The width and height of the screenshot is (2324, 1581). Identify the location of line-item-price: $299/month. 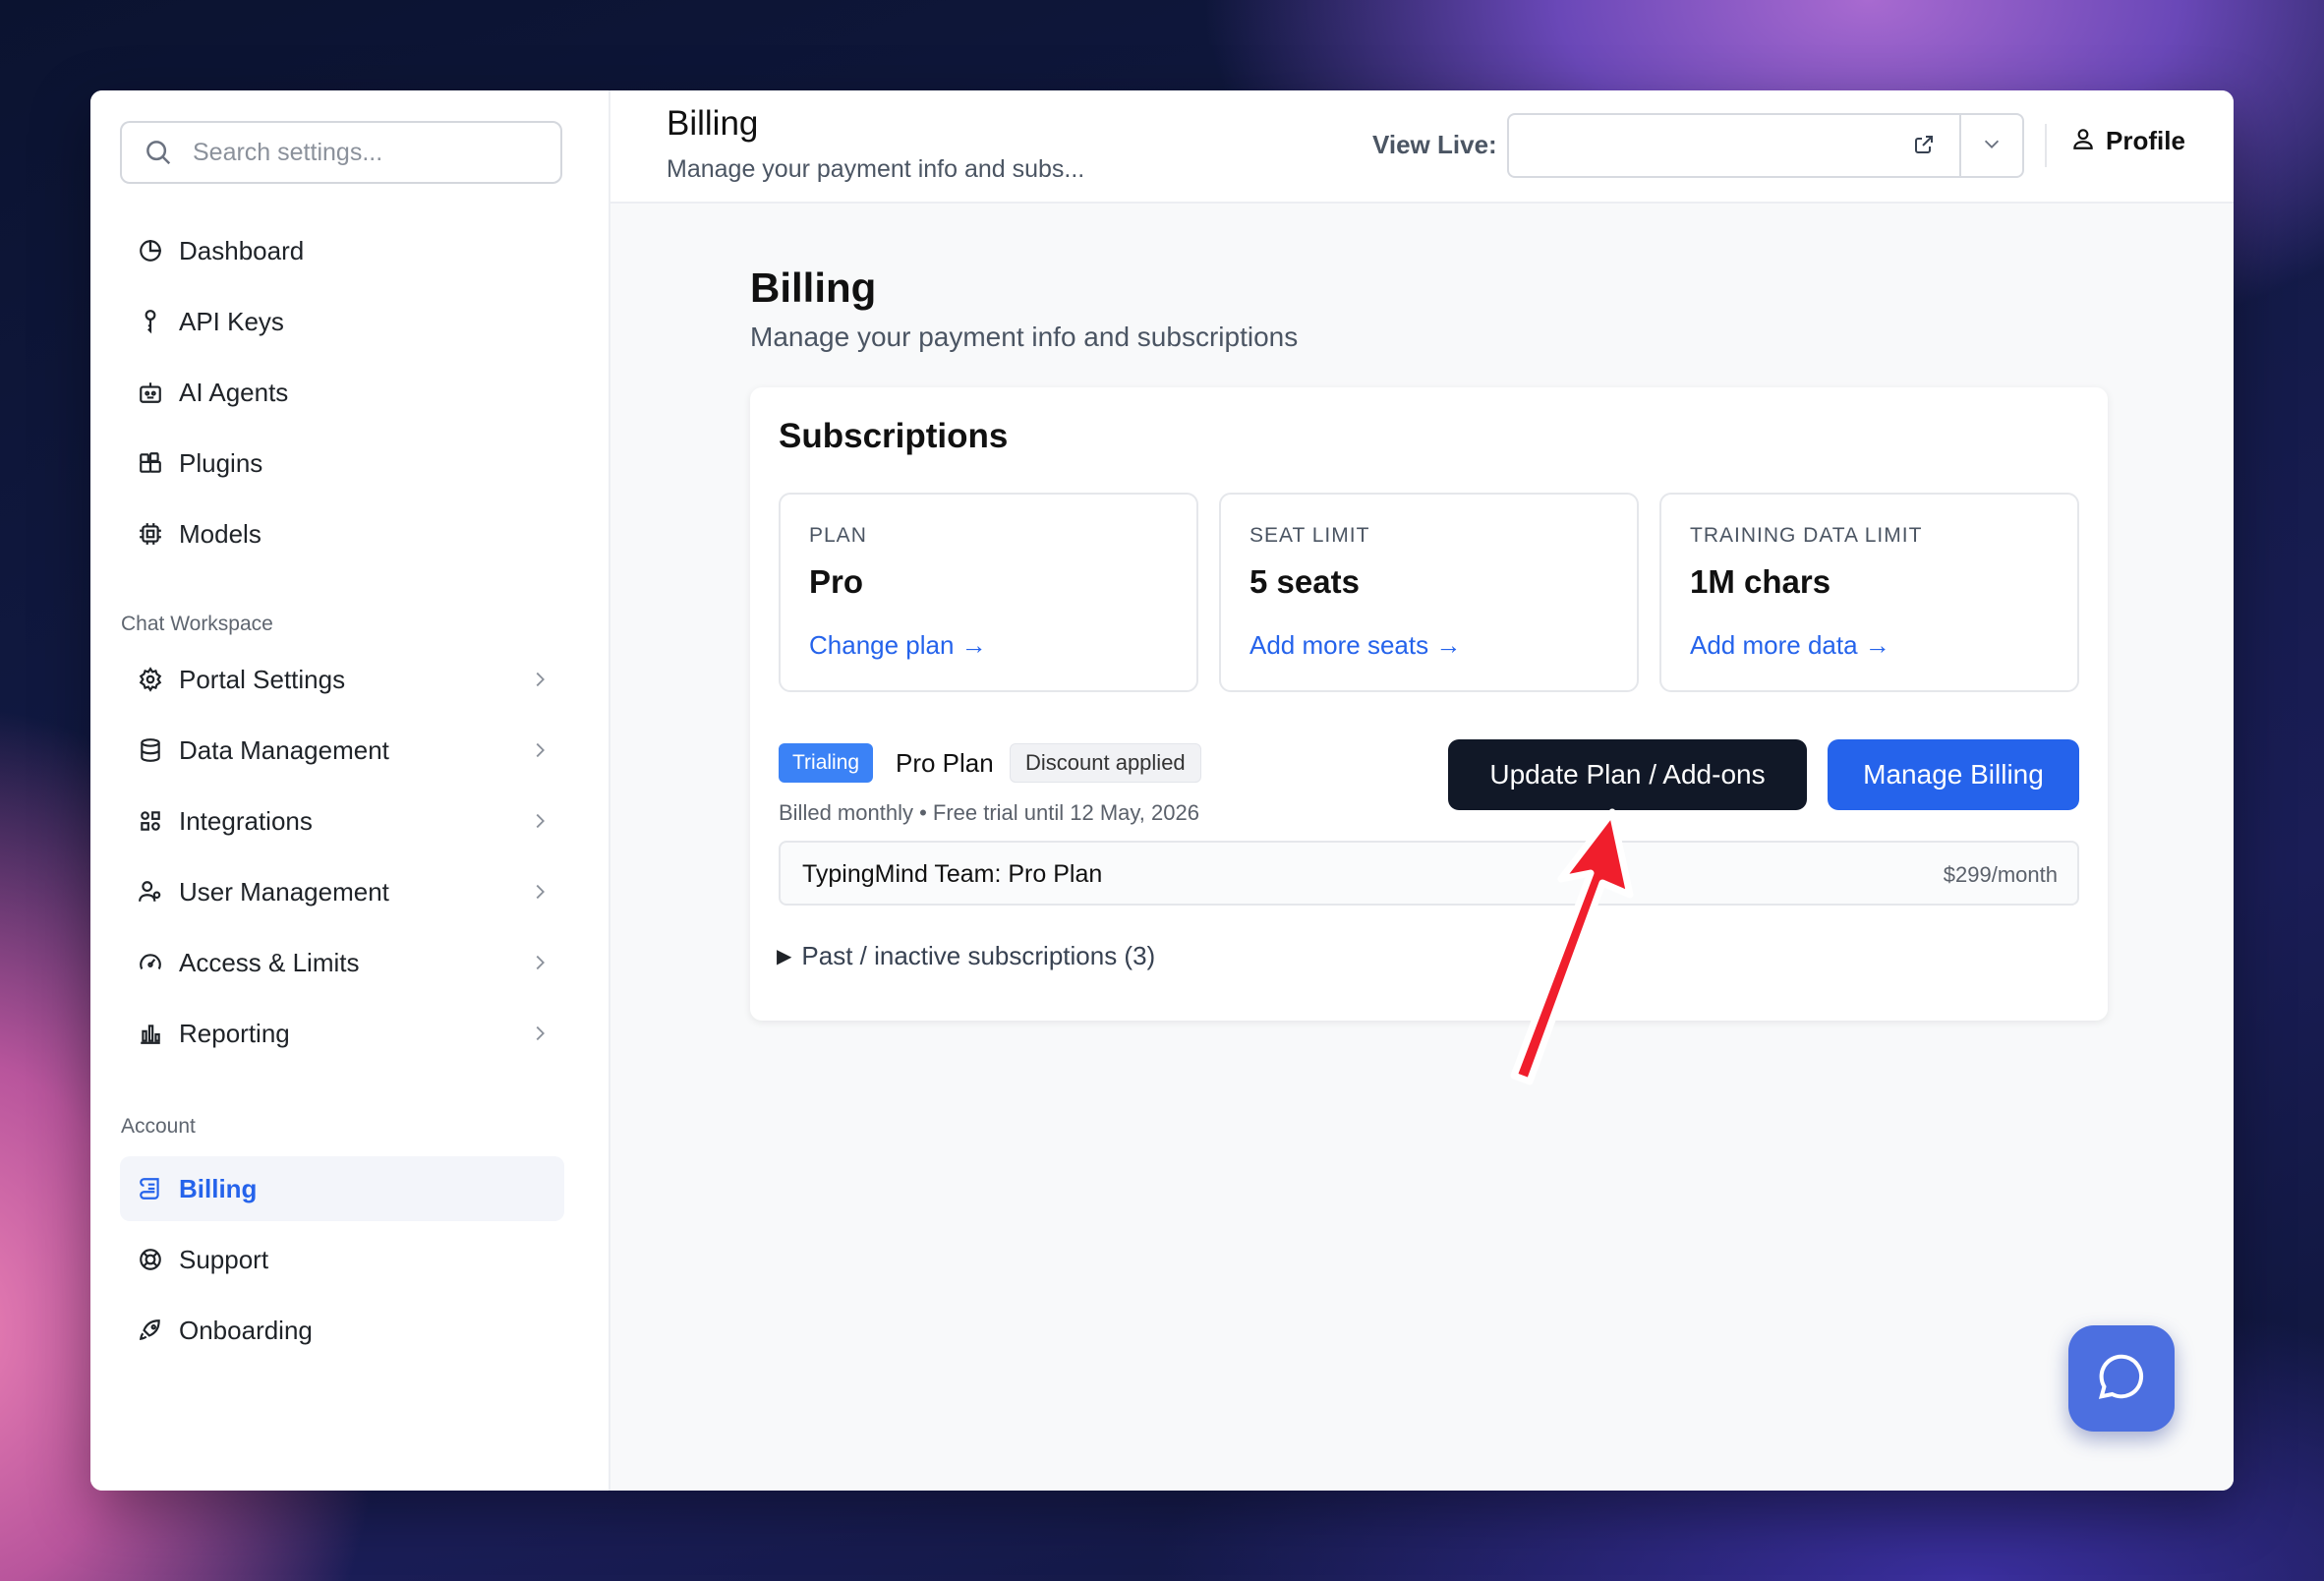
(2000, 875).